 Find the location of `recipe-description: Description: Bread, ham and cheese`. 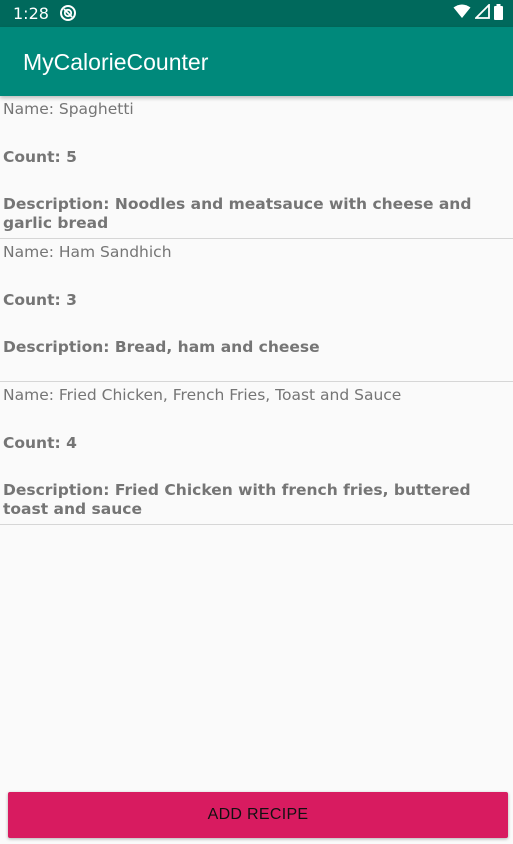

recipe-description: Description: Bread, ham and cheese is located at coordinates (161, 347).